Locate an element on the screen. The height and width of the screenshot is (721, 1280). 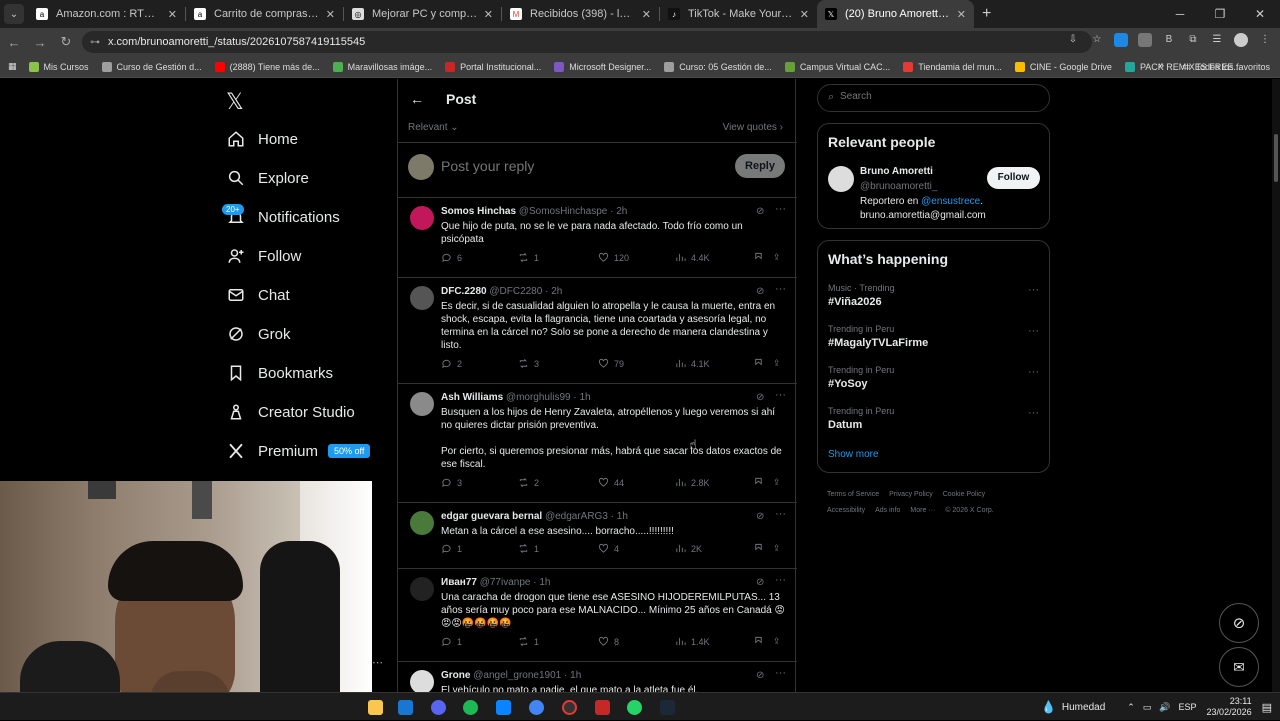
minimize-icon: ─ is located at coordinates (1180, 14).